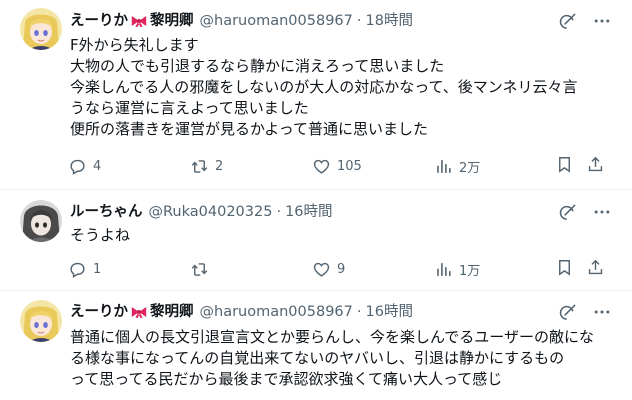  What do you see at coordinates (470, 168) in the screenshot?
I see `views-count: 2万` at bounding box center [470, 168].